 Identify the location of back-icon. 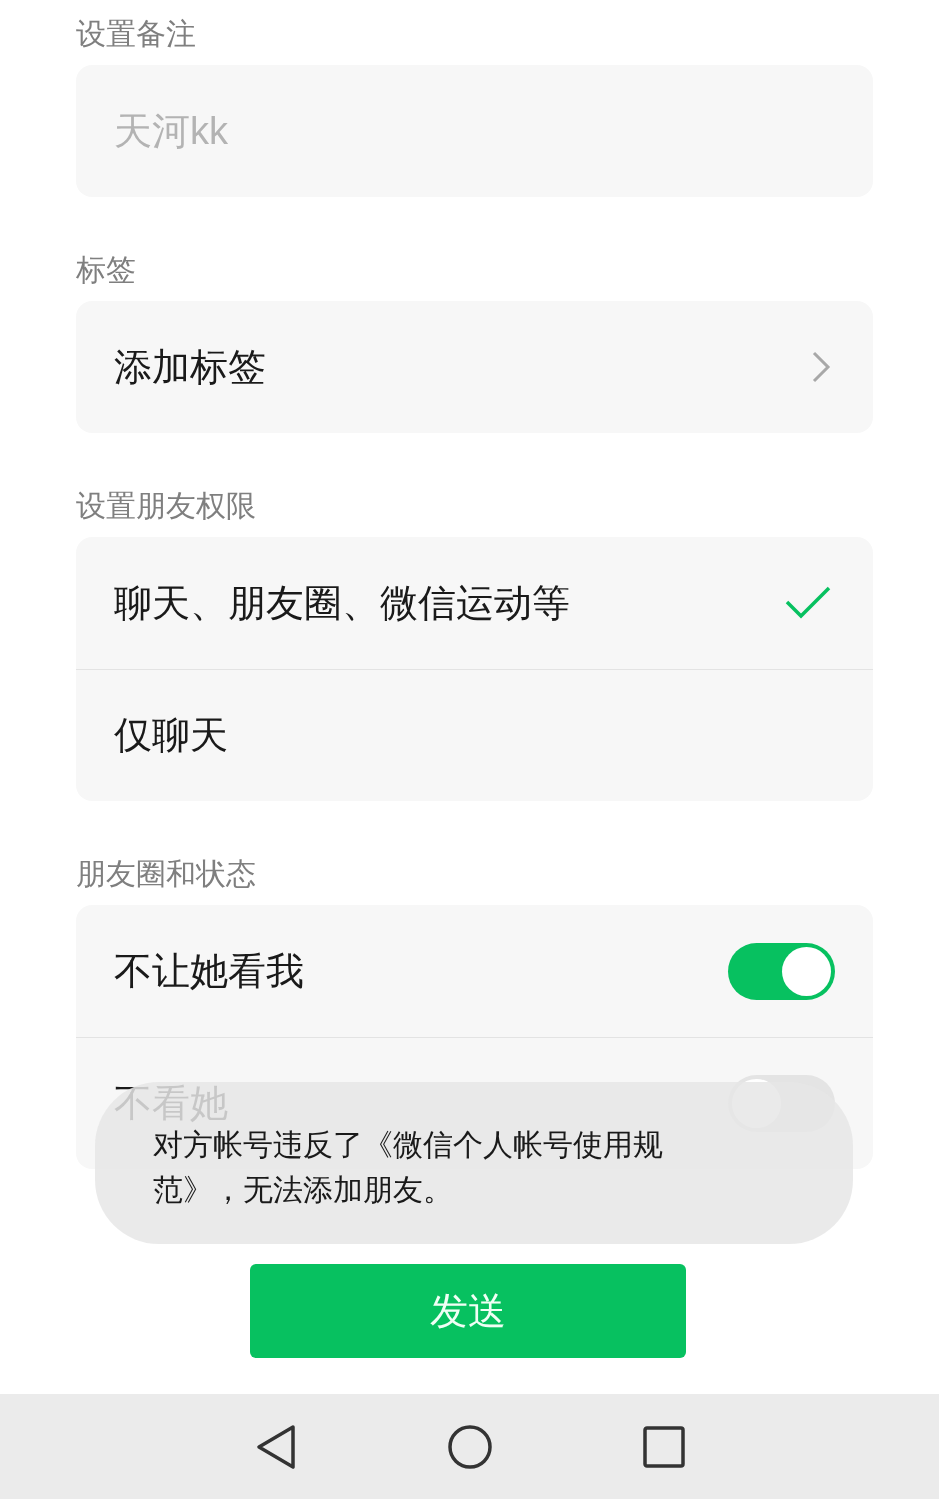
(275, 1446).